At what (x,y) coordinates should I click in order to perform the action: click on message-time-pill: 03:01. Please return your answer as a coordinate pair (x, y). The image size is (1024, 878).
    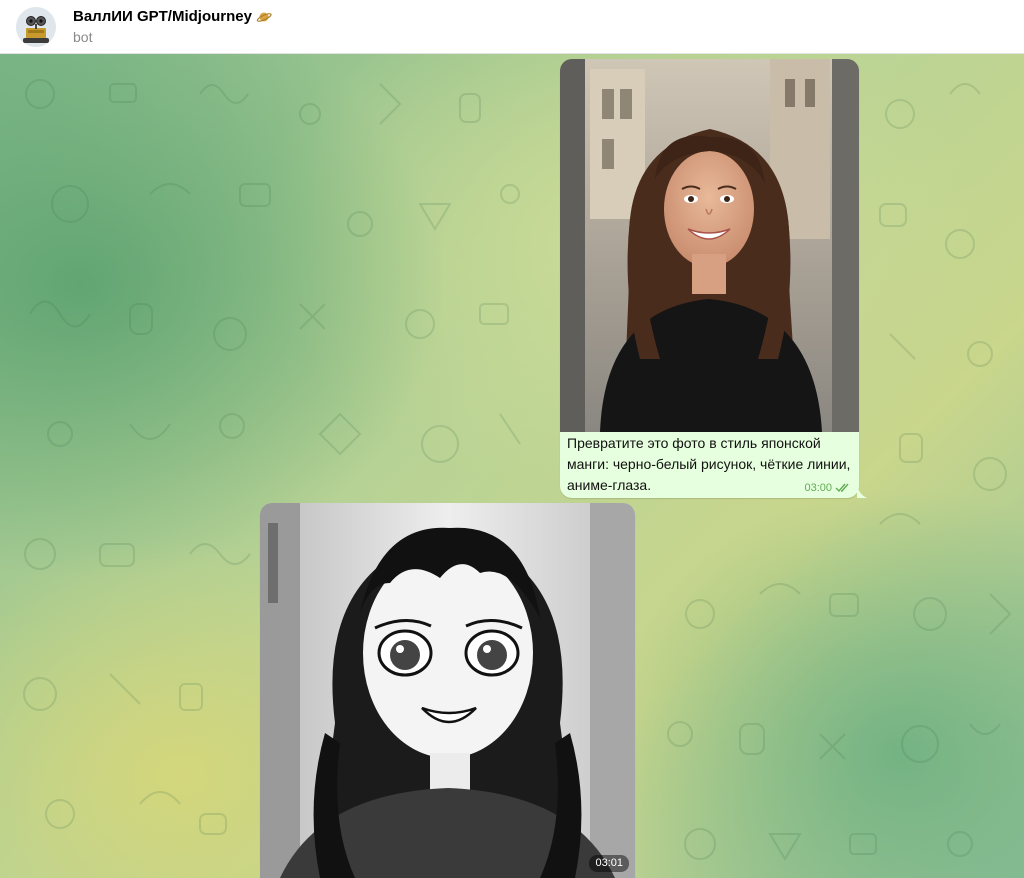
    Looking at the image, I should click on (609, 863).